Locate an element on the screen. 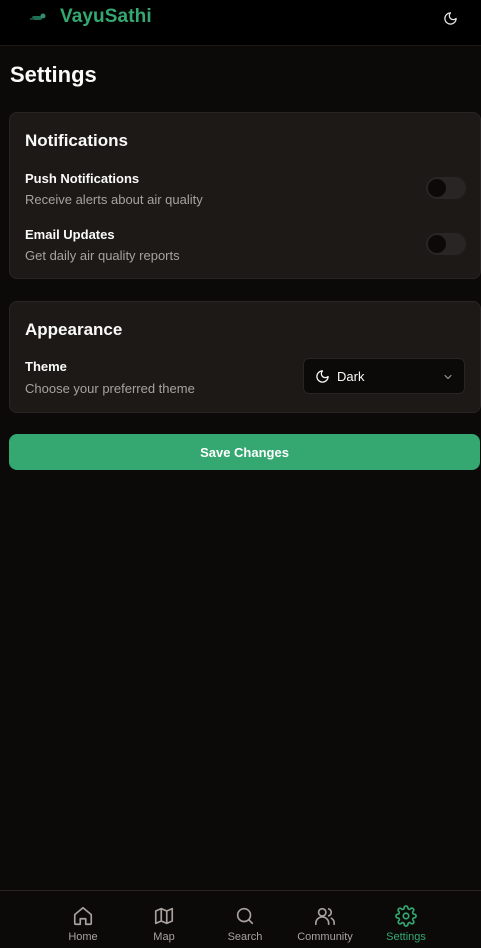  nav-label-search: Search is located at coordinates (245, 937).